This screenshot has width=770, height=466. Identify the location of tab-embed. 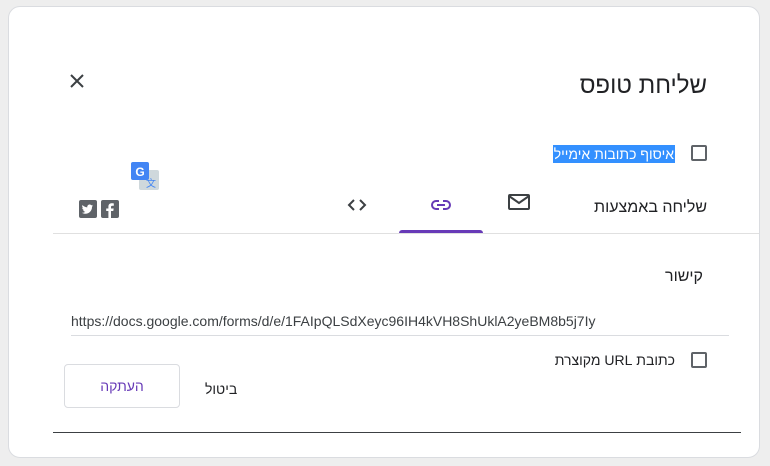
(357, 209).